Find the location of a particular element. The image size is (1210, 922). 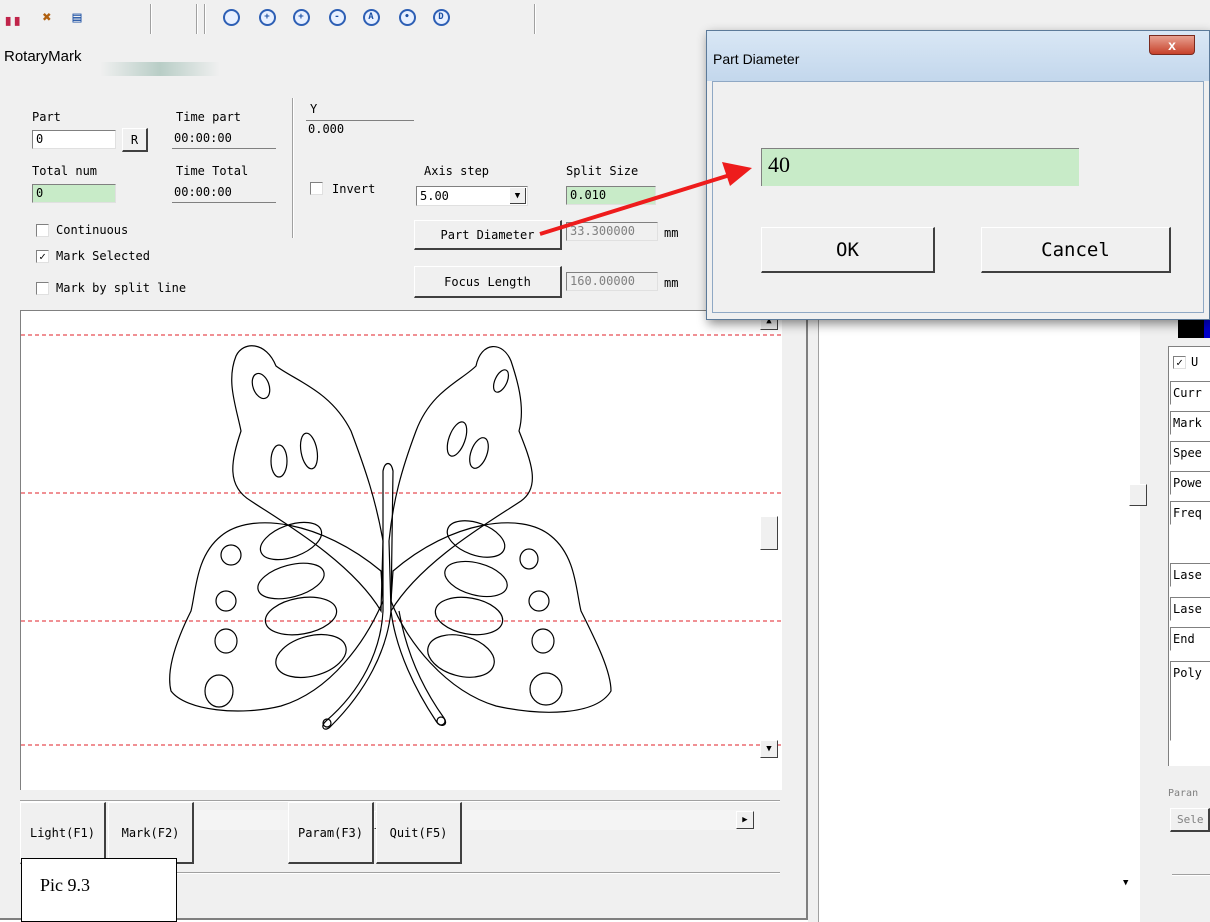

annotation-arrow is located at coordinates (645, 199).